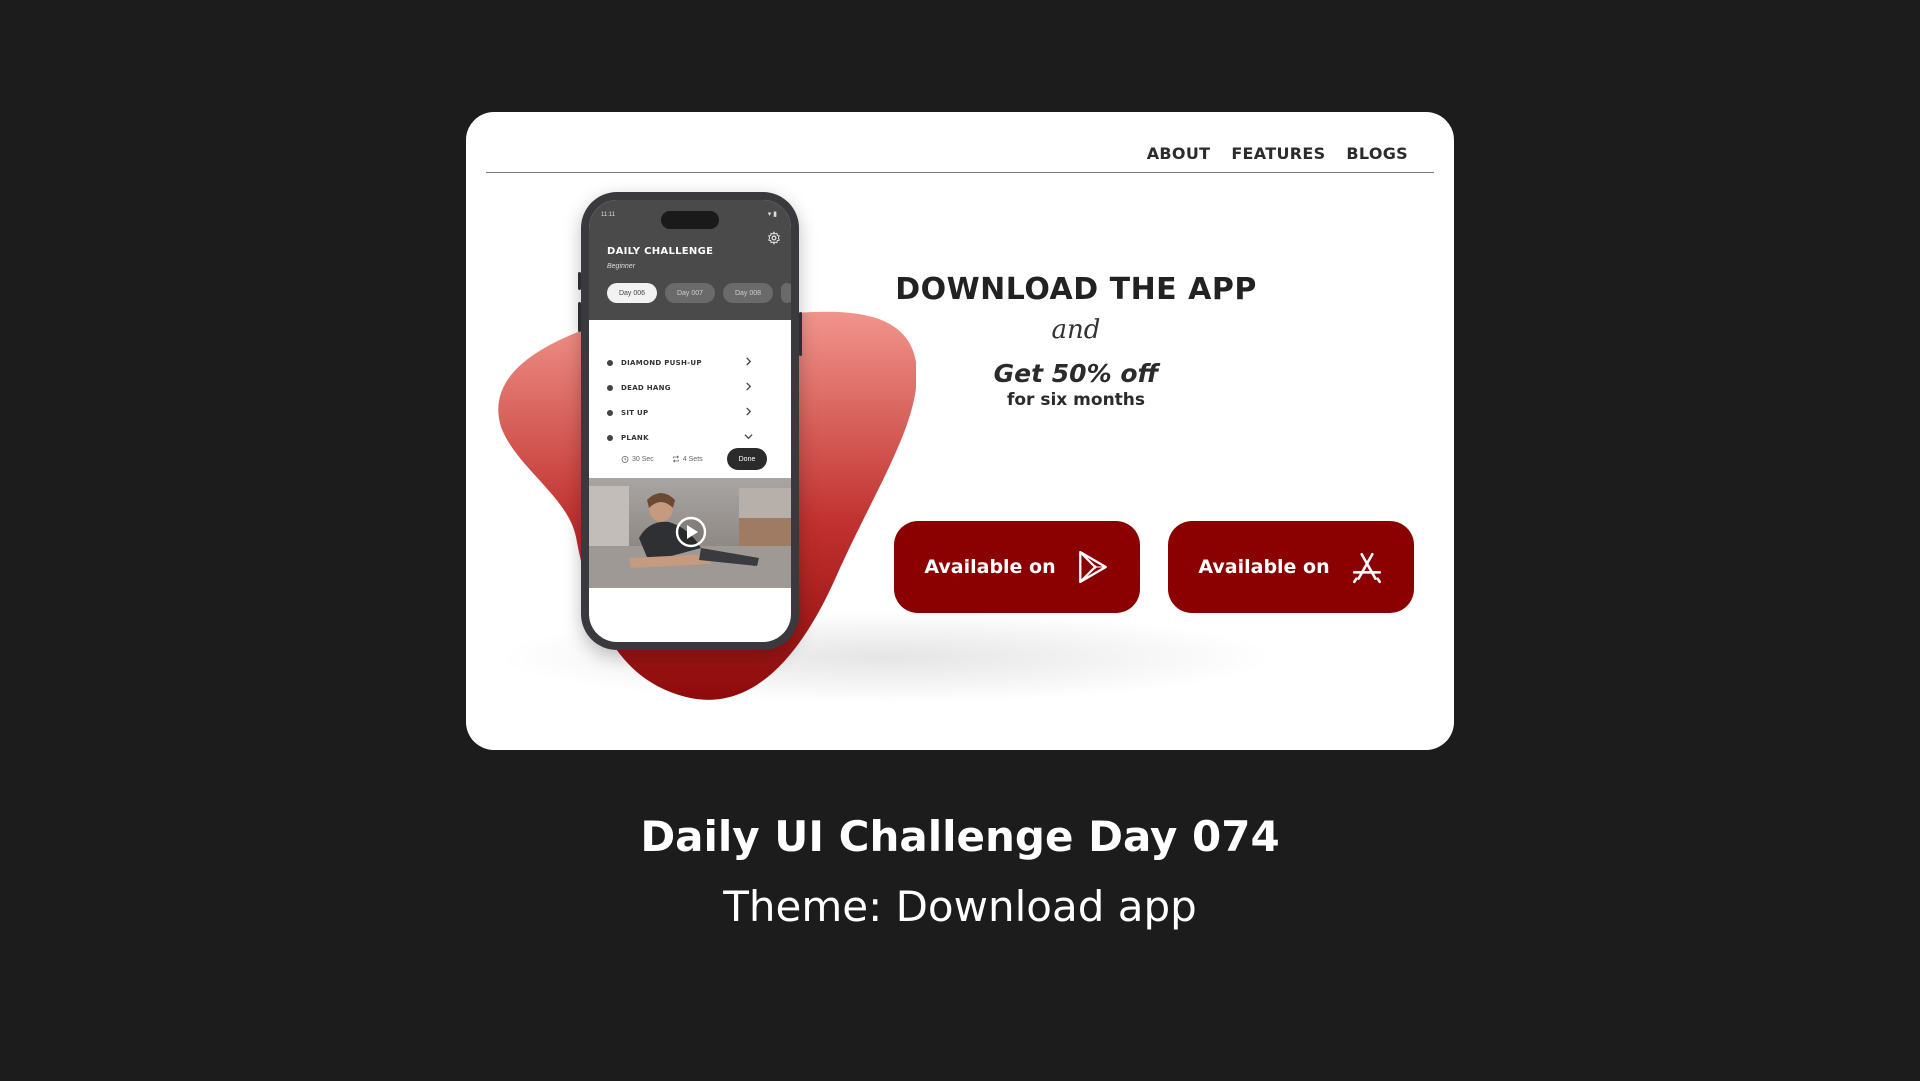 The height and width of the screenshot is (1081, 1920). What do you see at coordinates (632, 293) in the screenshot?
I see `tab-day-006: Day 006` at bounding box center [632, 293].